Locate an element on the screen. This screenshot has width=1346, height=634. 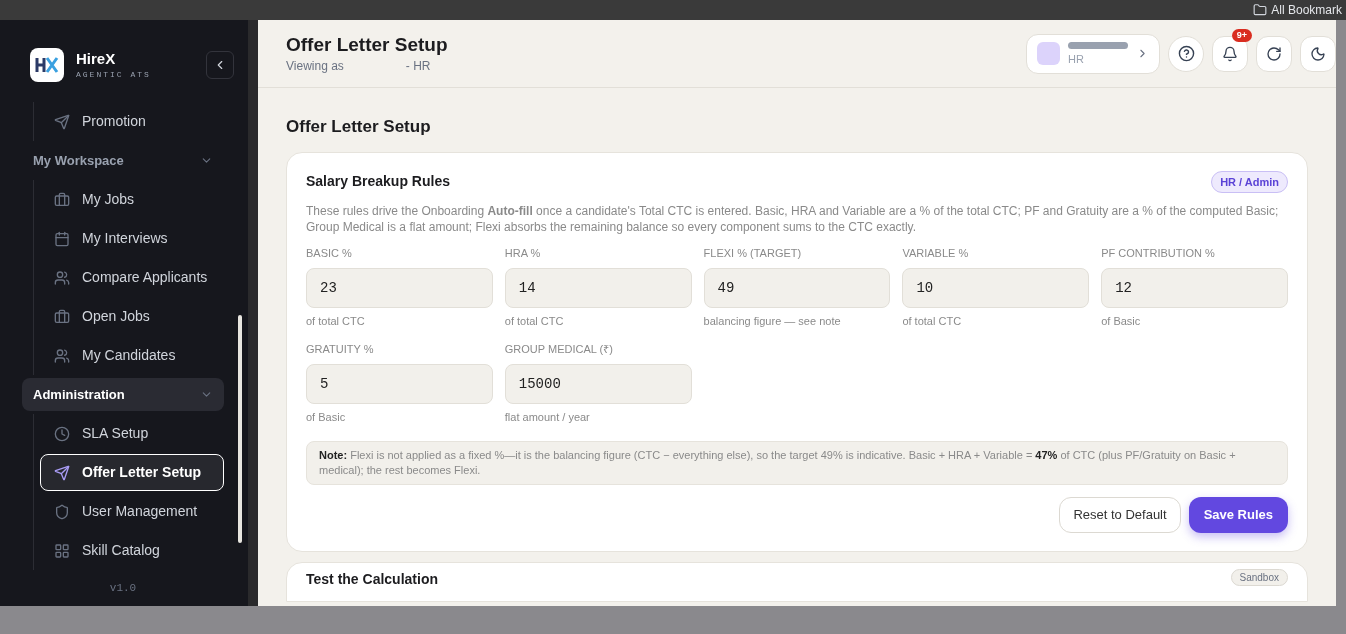
viewing-role-label: - HR is located at coordinates (418, 66).